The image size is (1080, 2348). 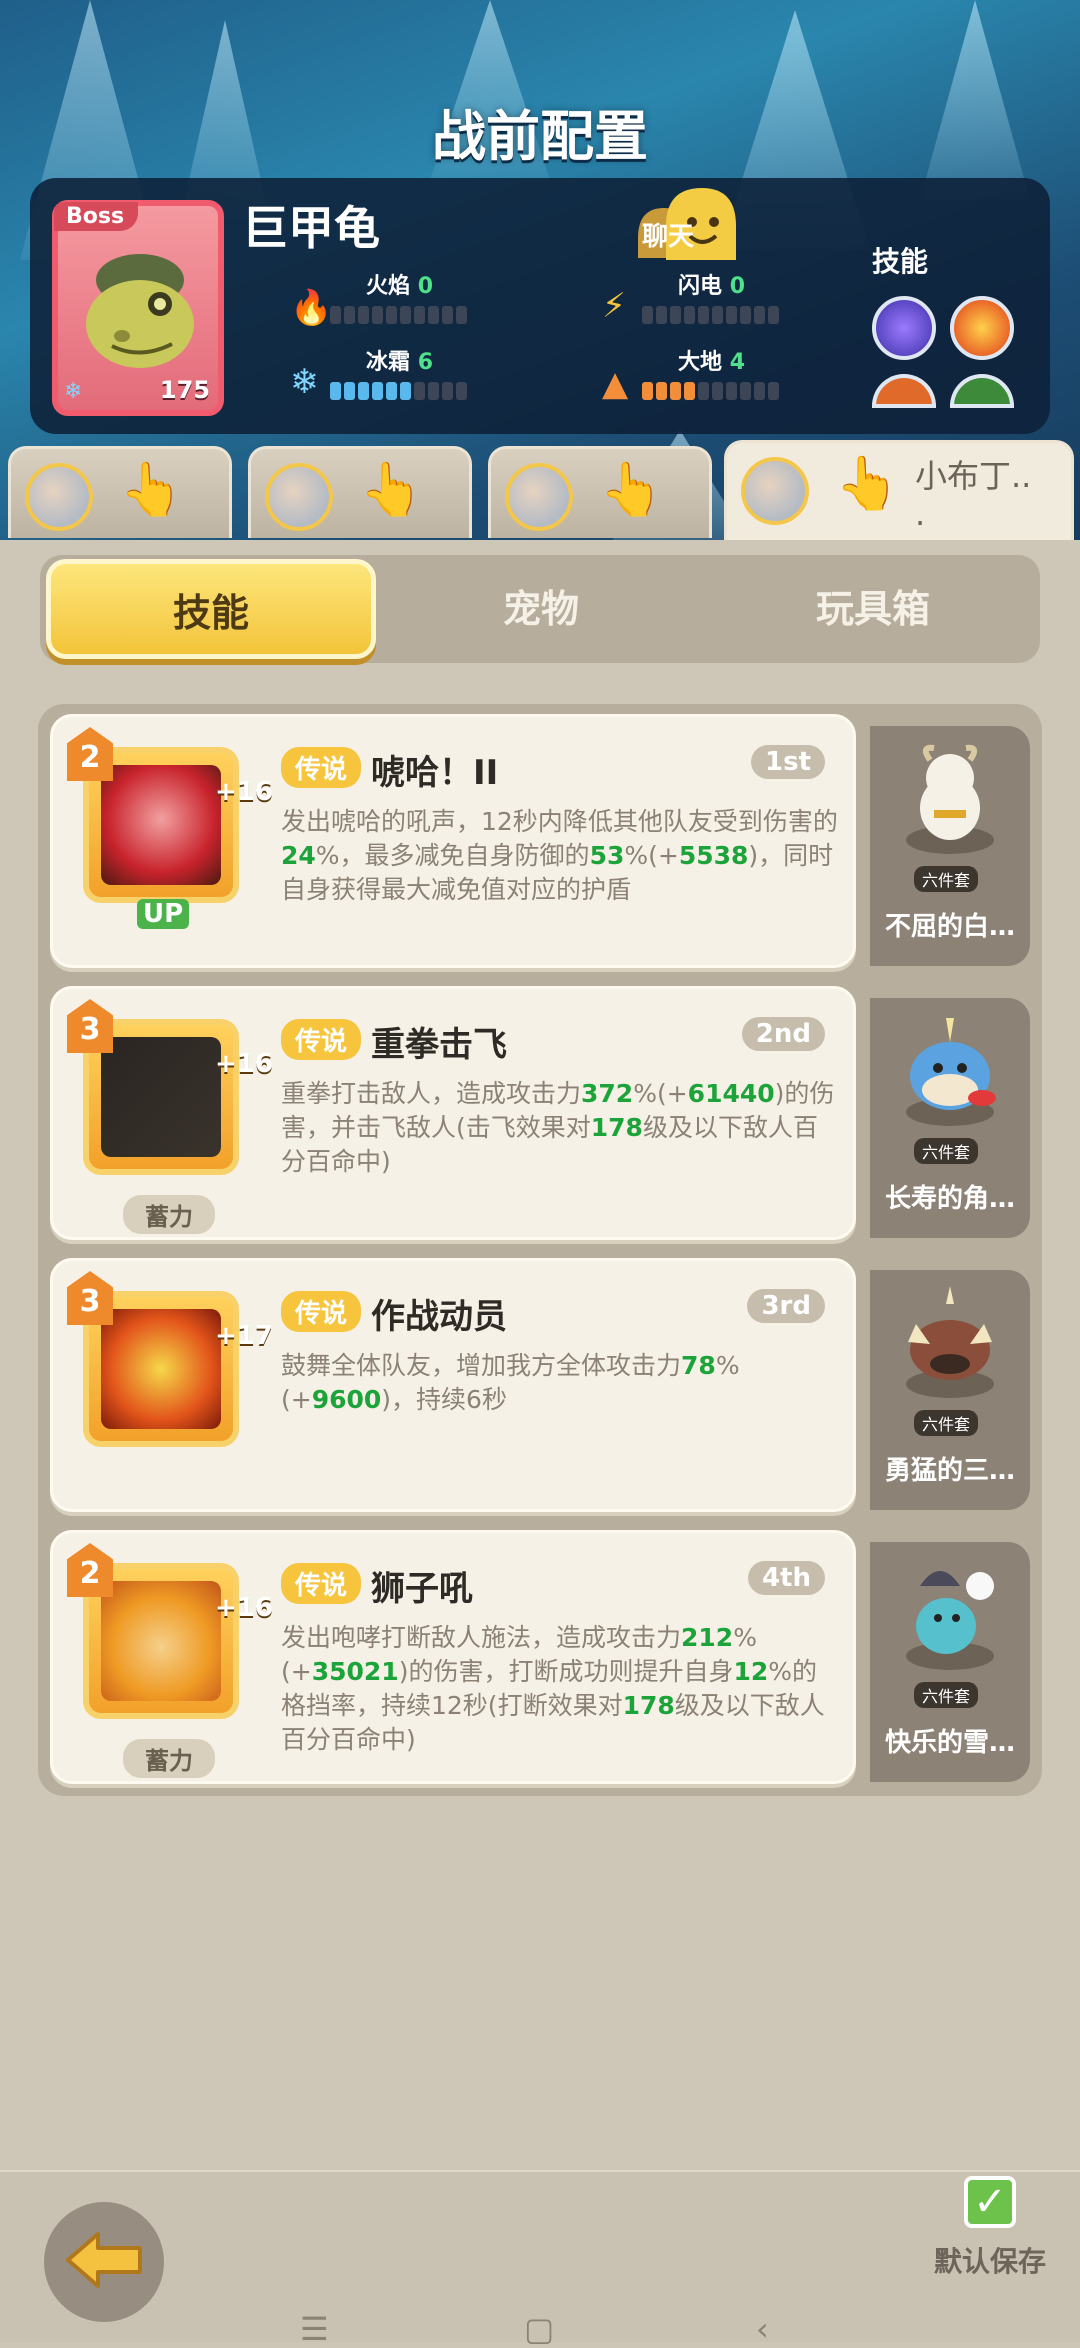 What do you see at coordinates (731, 1093) in the screenshot?
I see `highlight-value: 61440` at bounding box center [731, 1093].